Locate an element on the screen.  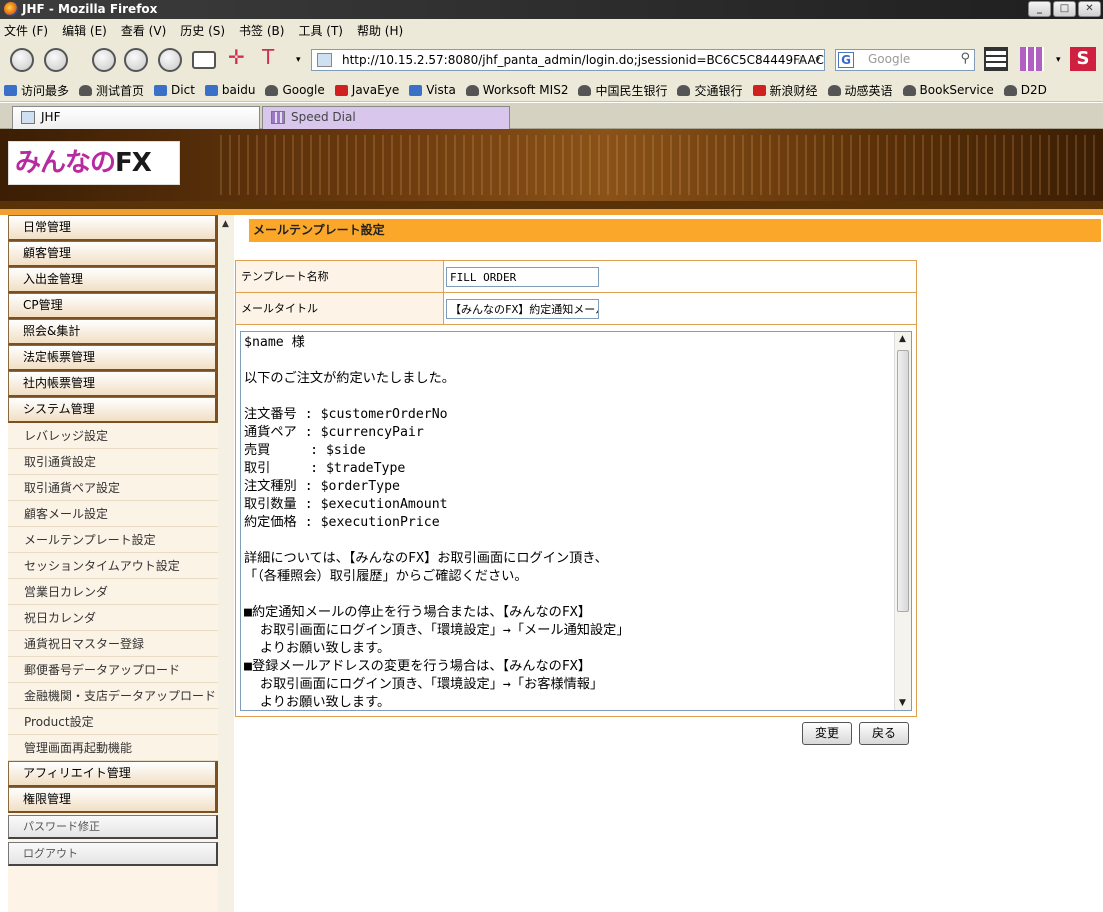
sidebar-item-business-calendar: 営業日カレンダ is located at coordinates (113, 592).